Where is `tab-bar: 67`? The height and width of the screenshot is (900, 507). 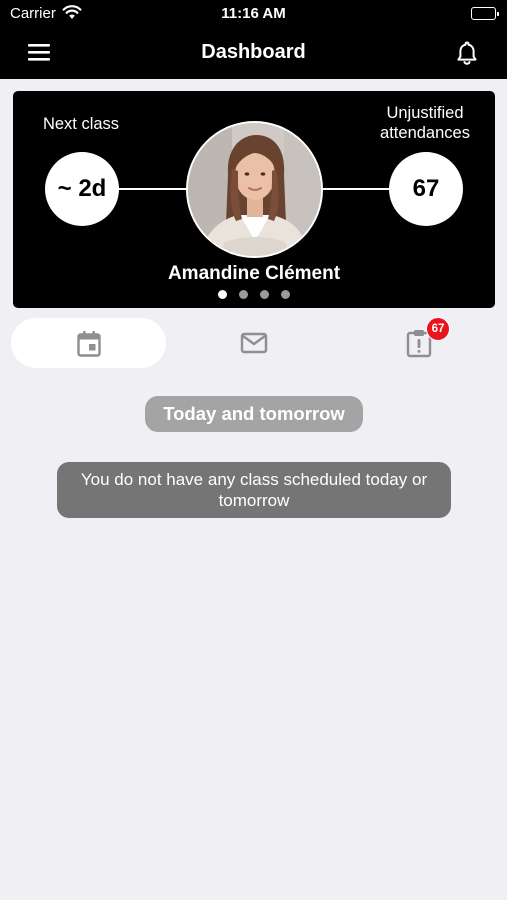 tab-bar: 67 is located at coordinates (253, 342).